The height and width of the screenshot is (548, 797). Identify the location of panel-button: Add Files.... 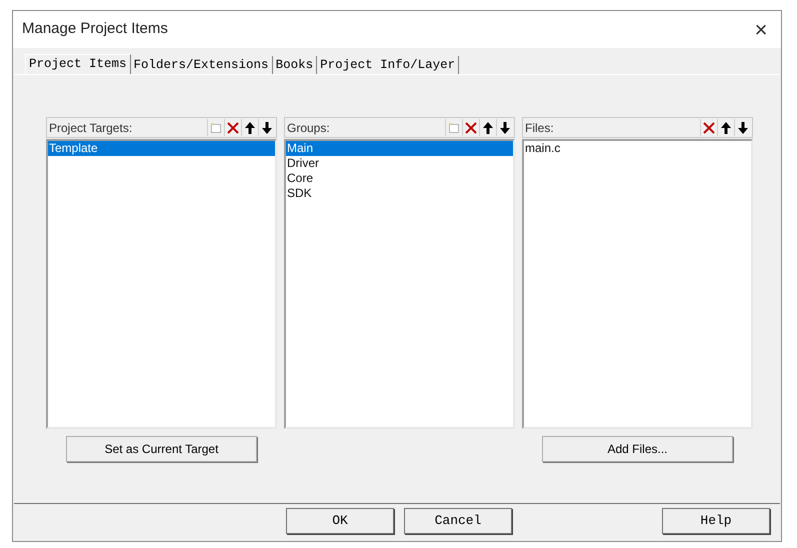
(637, 449).